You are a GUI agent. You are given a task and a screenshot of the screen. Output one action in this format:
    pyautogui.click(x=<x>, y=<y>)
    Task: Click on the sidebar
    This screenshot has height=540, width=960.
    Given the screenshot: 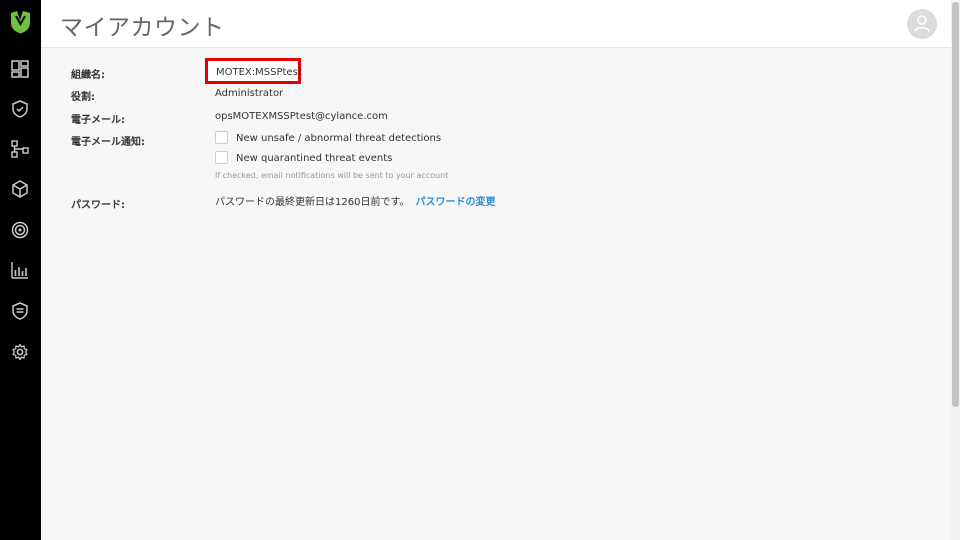 What is the action you would take?
    pyautogui.click(x=20, y=270)
    